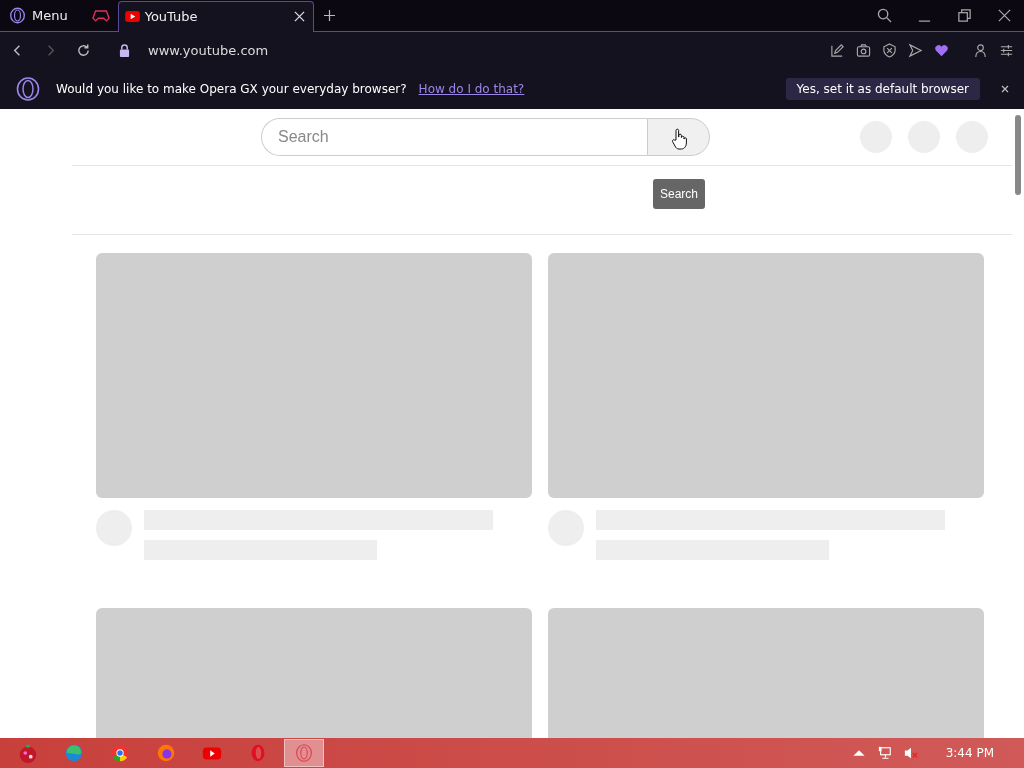 This screenshot has width=1024, height=768. What do you see at coordinates (471, 88) in the screenshot?
I see `help-link: How do I do that?` at bounding box center [471, 88].